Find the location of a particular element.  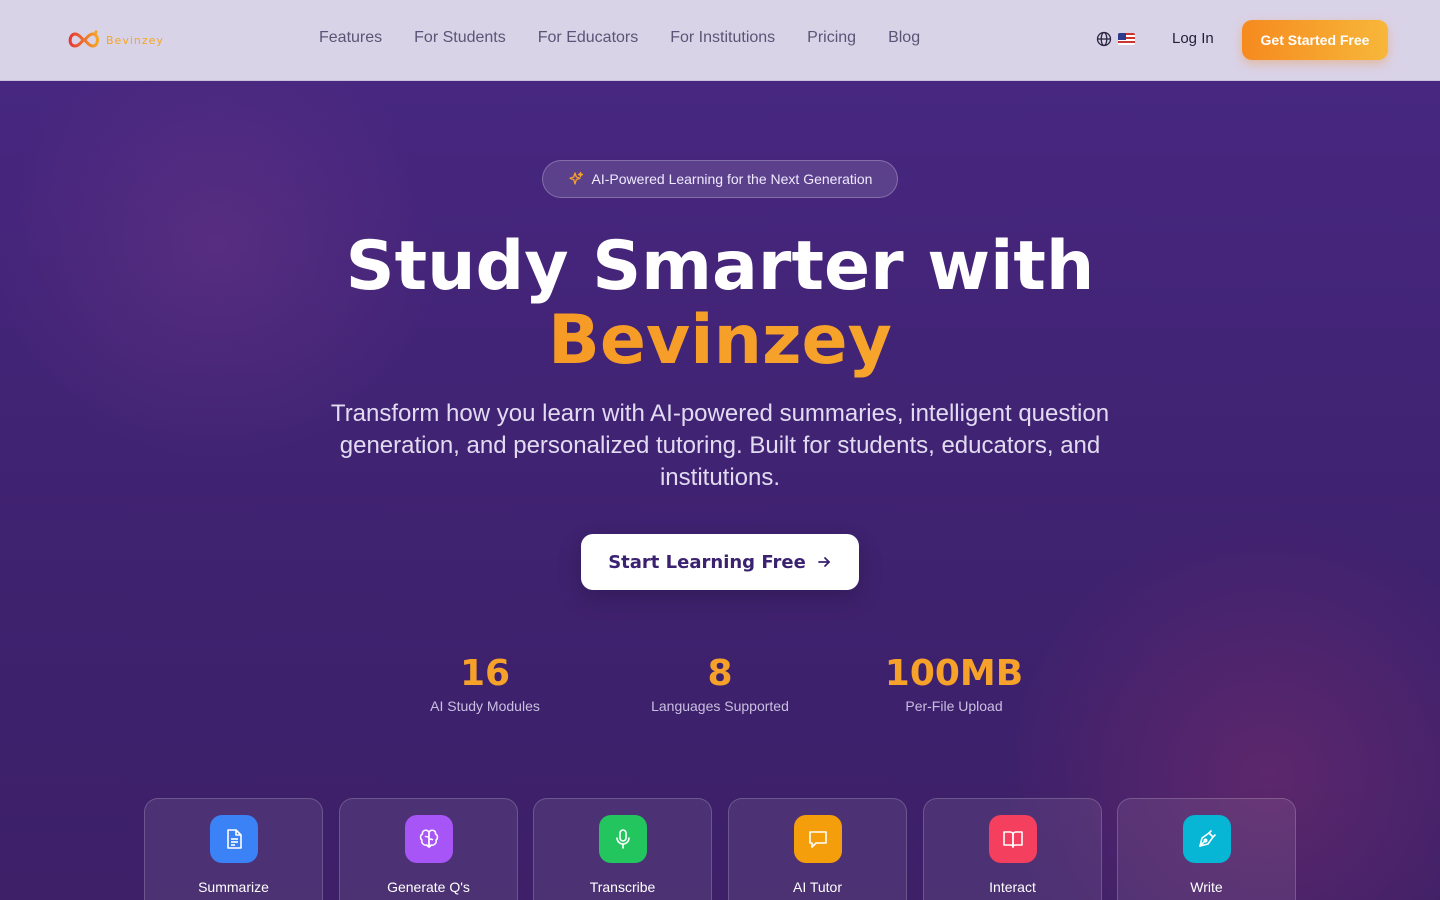

stat-label: AI Study Modules is located at coordinates (485, 706).